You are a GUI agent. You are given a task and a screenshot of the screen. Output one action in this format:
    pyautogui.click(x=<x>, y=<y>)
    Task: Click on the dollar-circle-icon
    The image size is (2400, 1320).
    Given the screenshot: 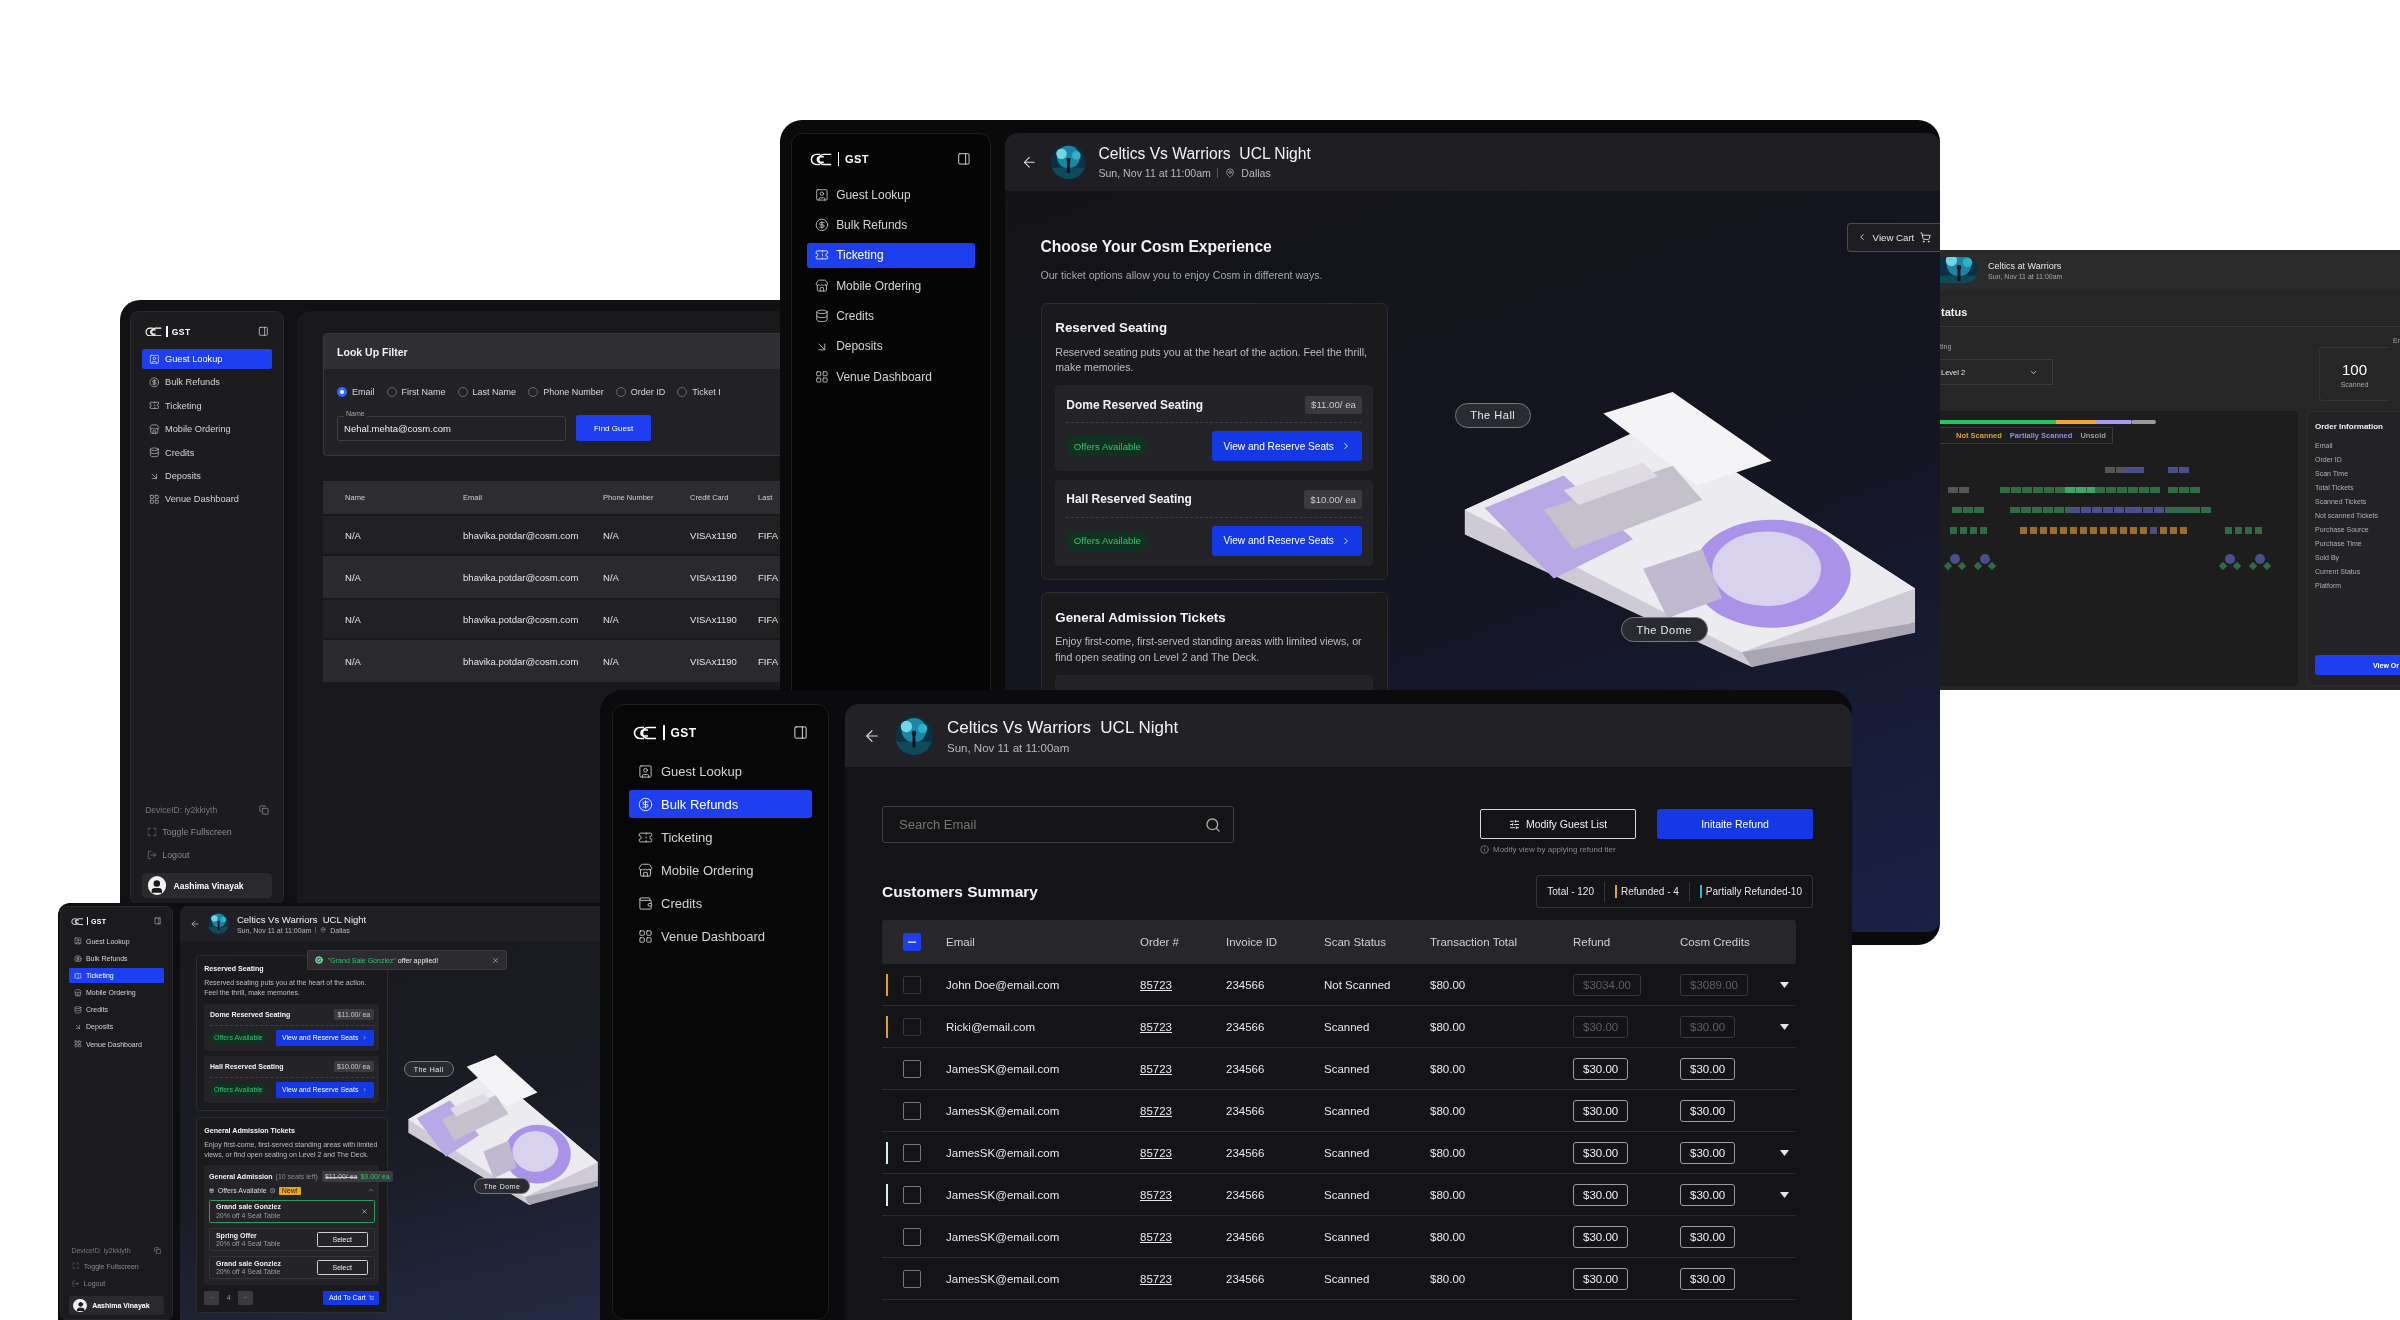 What is the action you would take?
    pyautogui.click(x=154, y=382)
    